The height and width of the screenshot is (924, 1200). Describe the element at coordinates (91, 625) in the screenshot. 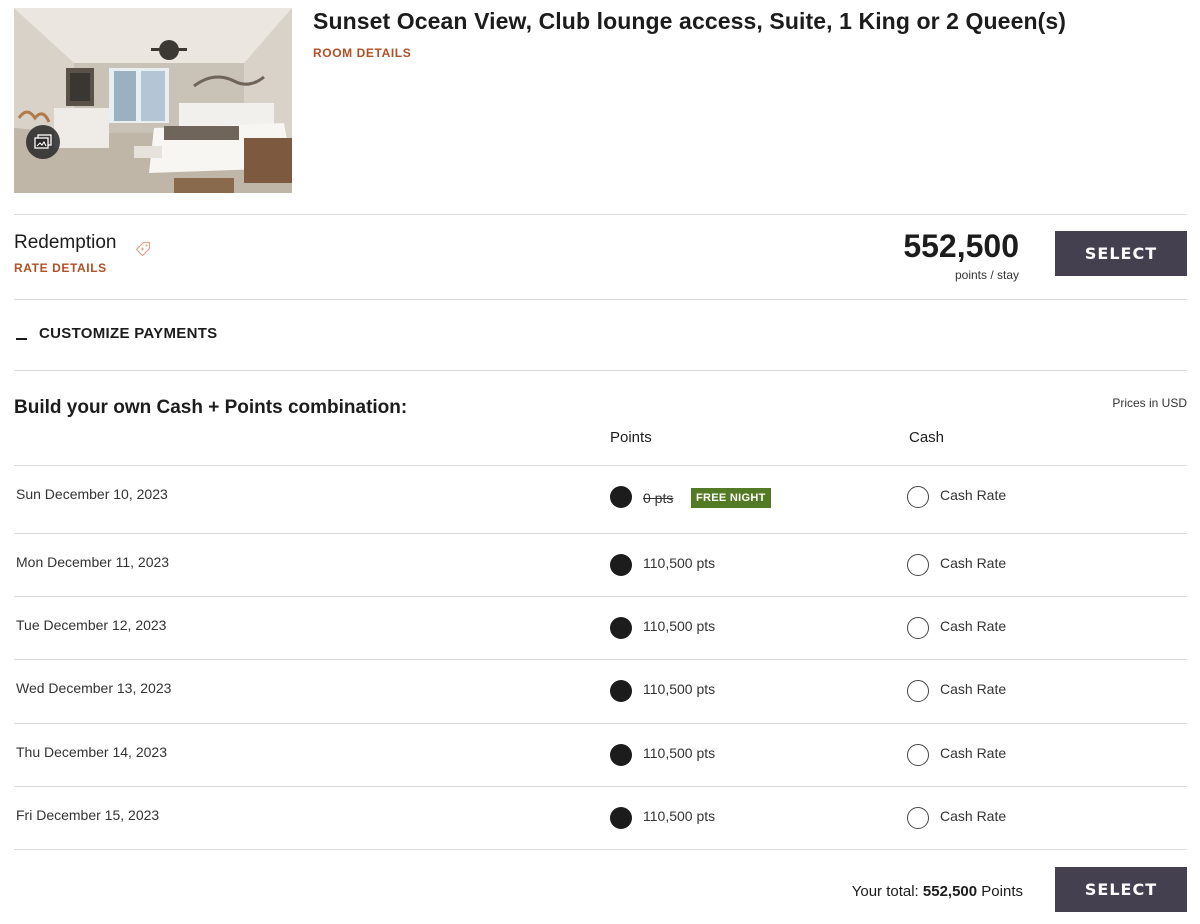

I see `night-date: Tue December 12, 2023` at that location.